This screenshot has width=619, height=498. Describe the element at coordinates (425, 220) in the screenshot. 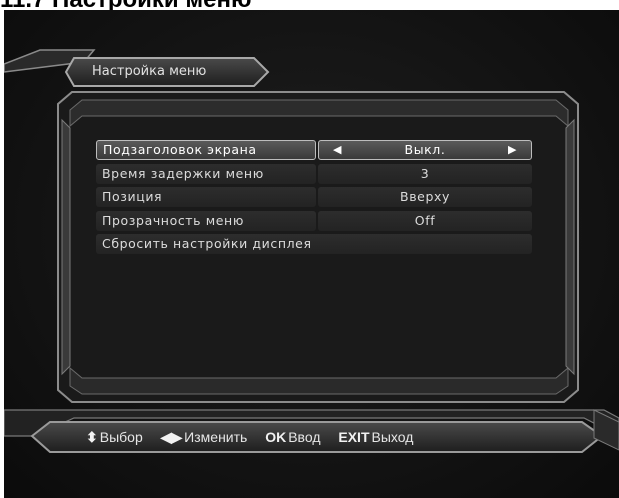

I see `option-value: Off` at that location.